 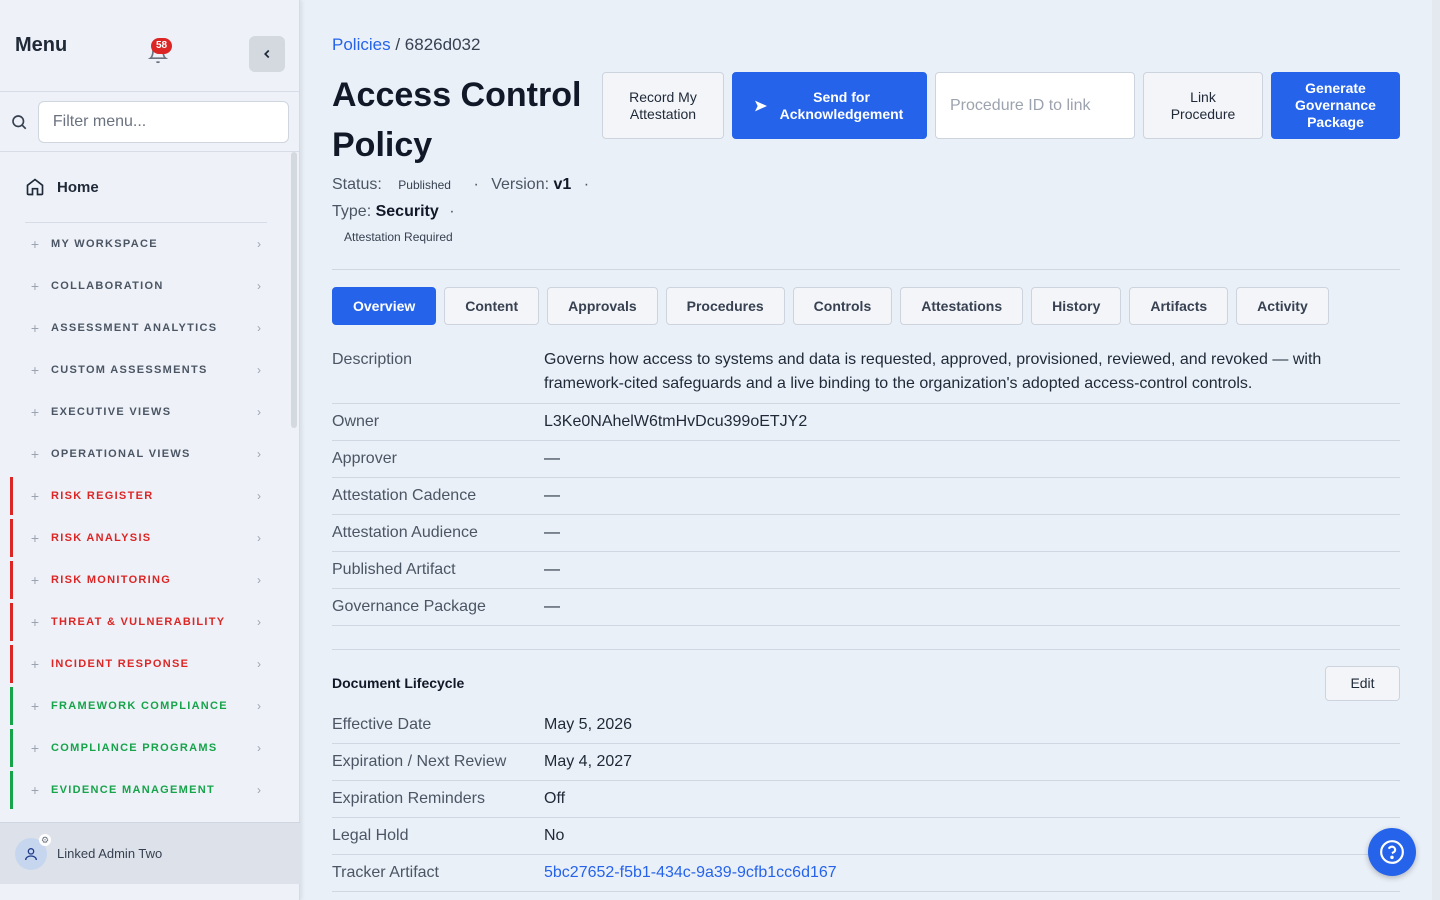 What do you see at coordinates (1076, 306) in the screenshot?
I see `tab-history: History` at bounding box center [1076, 306].